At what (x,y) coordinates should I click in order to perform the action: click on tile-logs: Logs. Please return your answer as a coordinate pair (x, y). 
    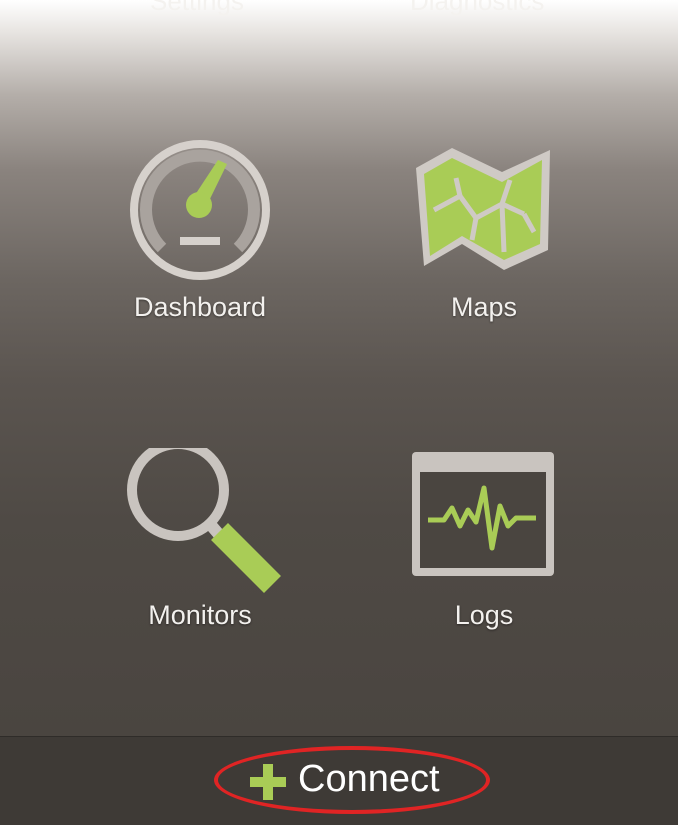
    Looking at the image, I should click on (484, 548).